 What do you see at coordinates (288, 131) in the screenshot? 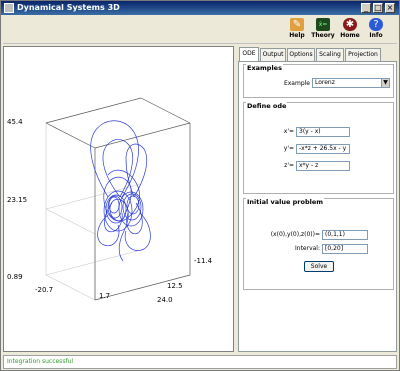
I see `x-prime-label: x'=` at bounding box center [288, 131].